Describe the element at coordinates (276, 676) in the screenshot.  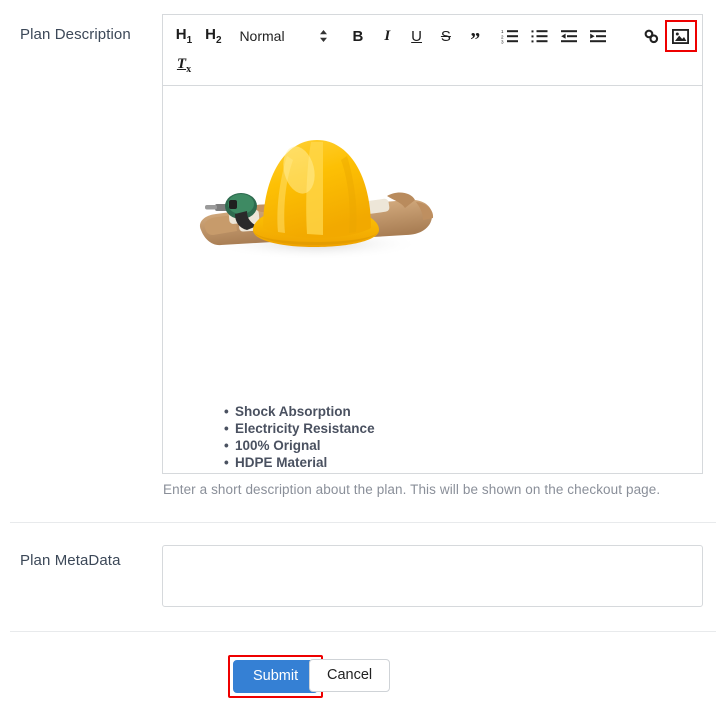
I see `submit-button: Submit` at that location.